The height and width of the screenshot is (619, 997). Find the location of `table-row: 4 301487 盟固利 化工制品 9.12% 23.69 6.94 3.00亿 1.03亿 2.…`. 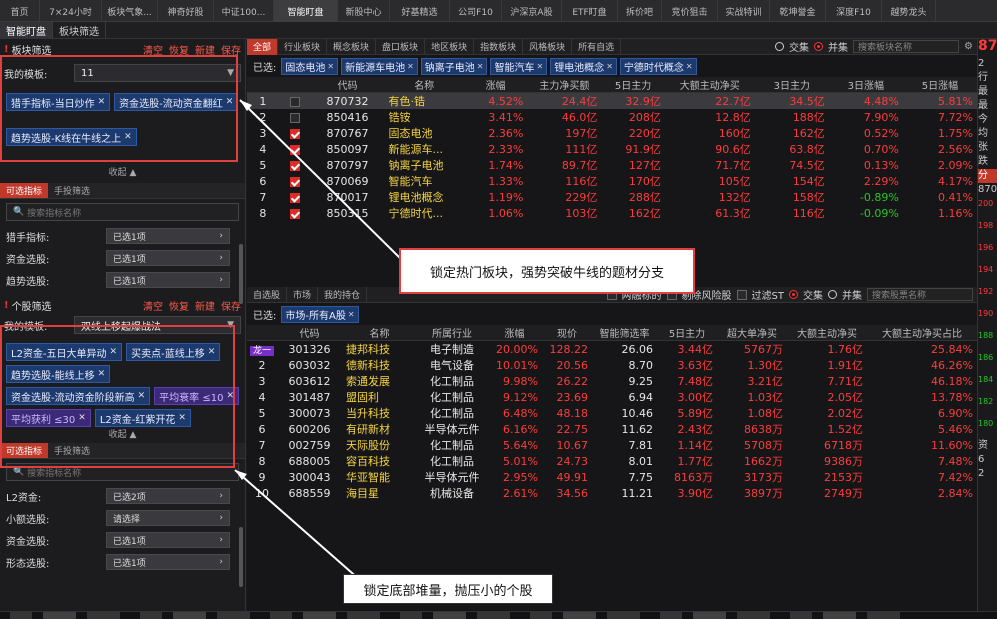

table-row: 4 301487 盟固利 化工制品 9.12% 23.69 6.94 3.00亿 1.03亿 2.… is located at coordinates (612, 397).